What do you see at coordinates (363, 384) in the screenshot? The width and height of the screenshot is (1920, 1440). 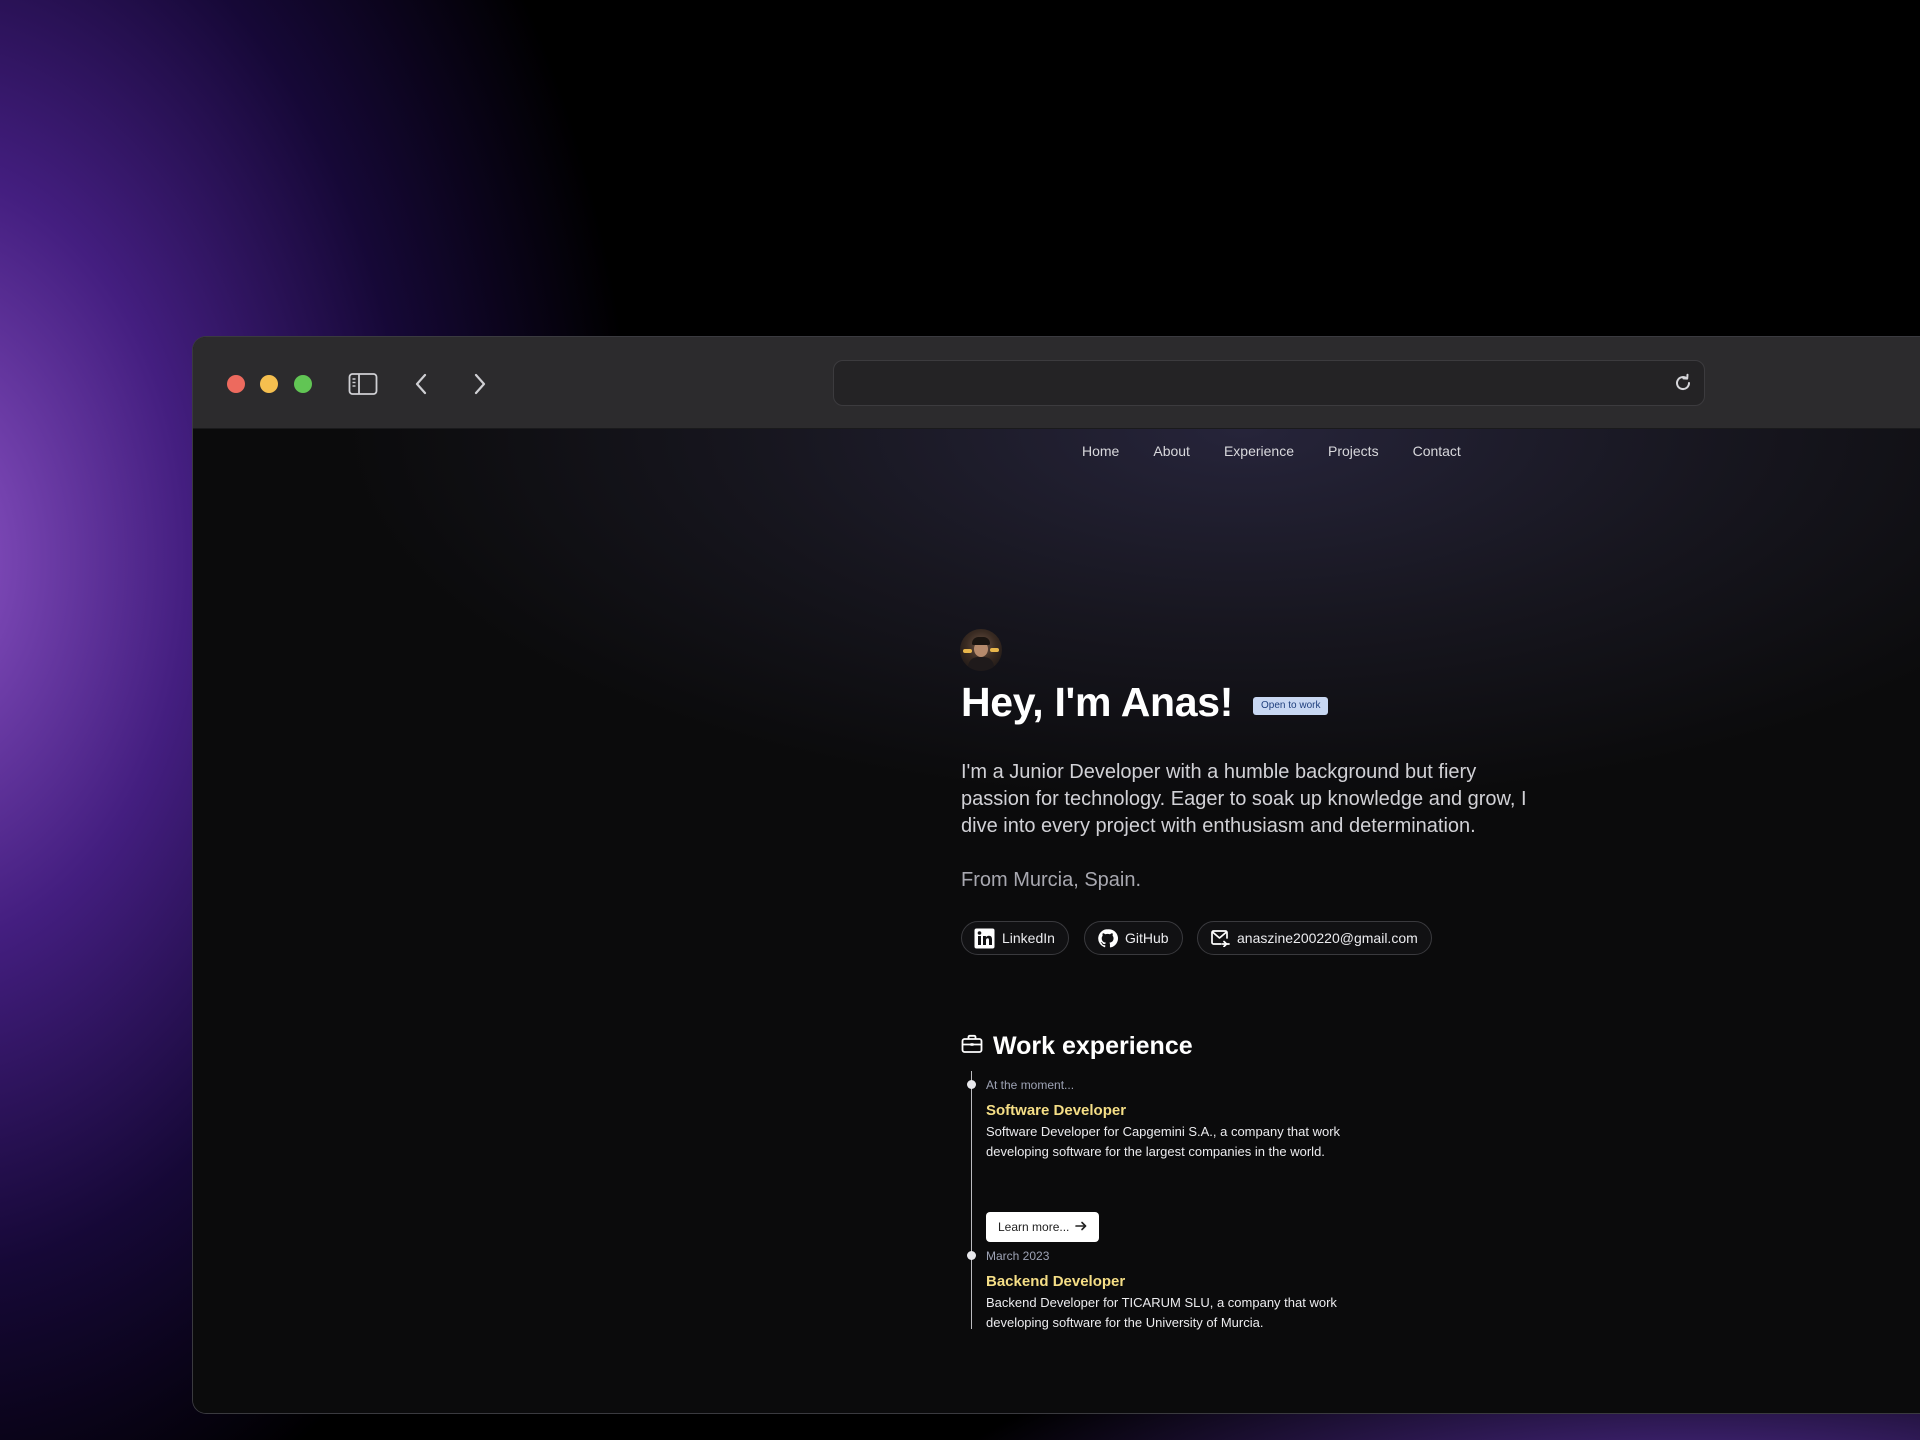 I see `sidebar-toggle-icon` at bounding box center [363, 384].